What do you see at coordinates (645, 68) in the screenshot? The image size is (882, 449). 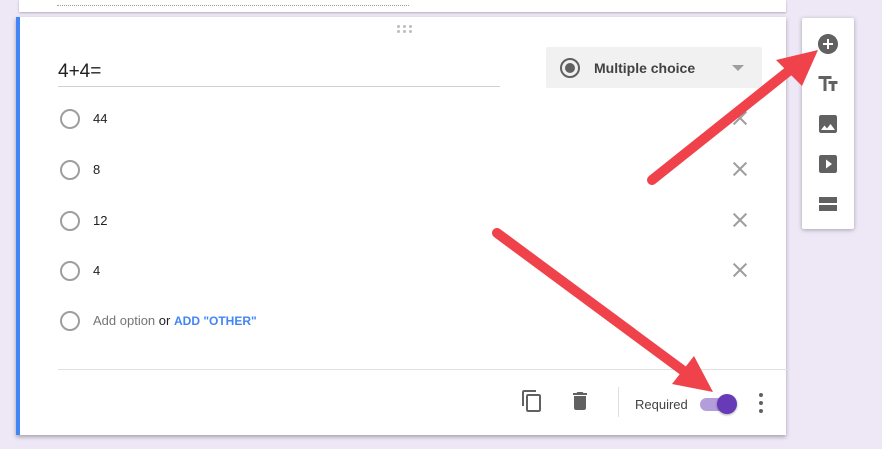 I see `question-type-label: Multiple choice` at bounding box center [645, 68].